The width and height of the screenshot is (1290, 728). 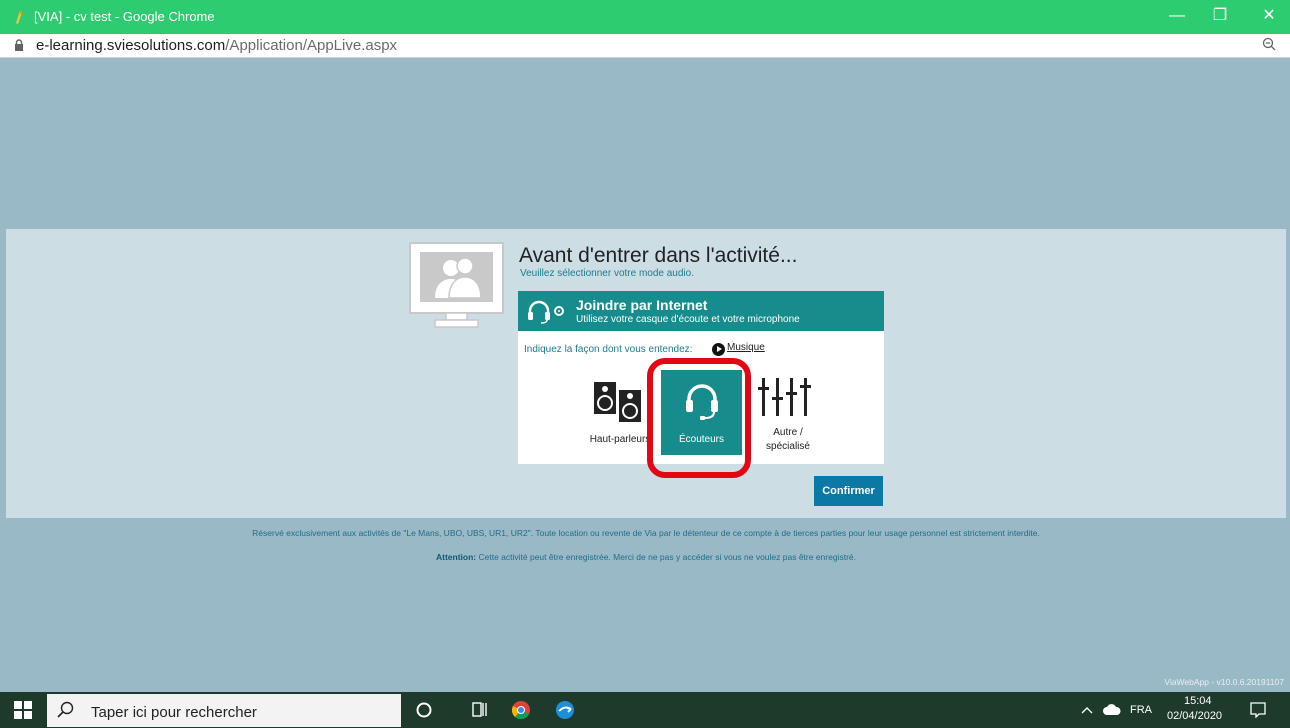 What do you see at coordinates (848, 491) in the screenshot?
I see `confirm-button: Confirmer` at bounding box center [848, 491].